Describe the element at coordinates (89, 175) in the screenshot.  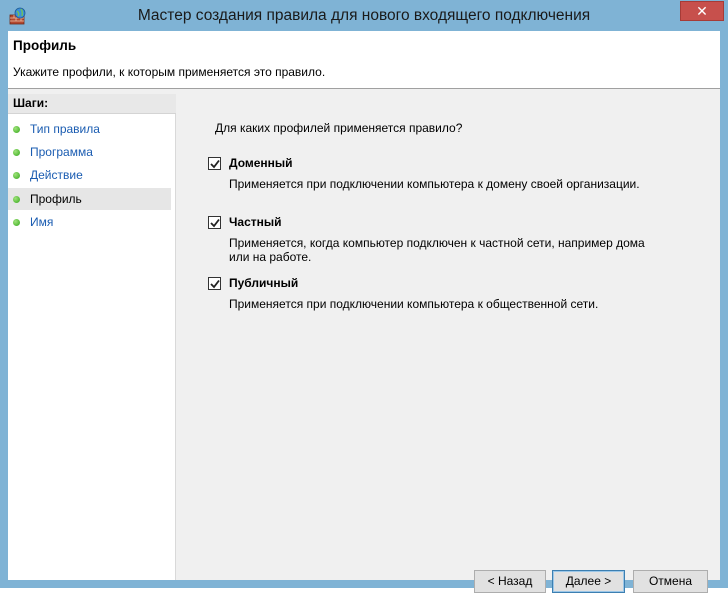
I see `step-action: Действие` at that location.